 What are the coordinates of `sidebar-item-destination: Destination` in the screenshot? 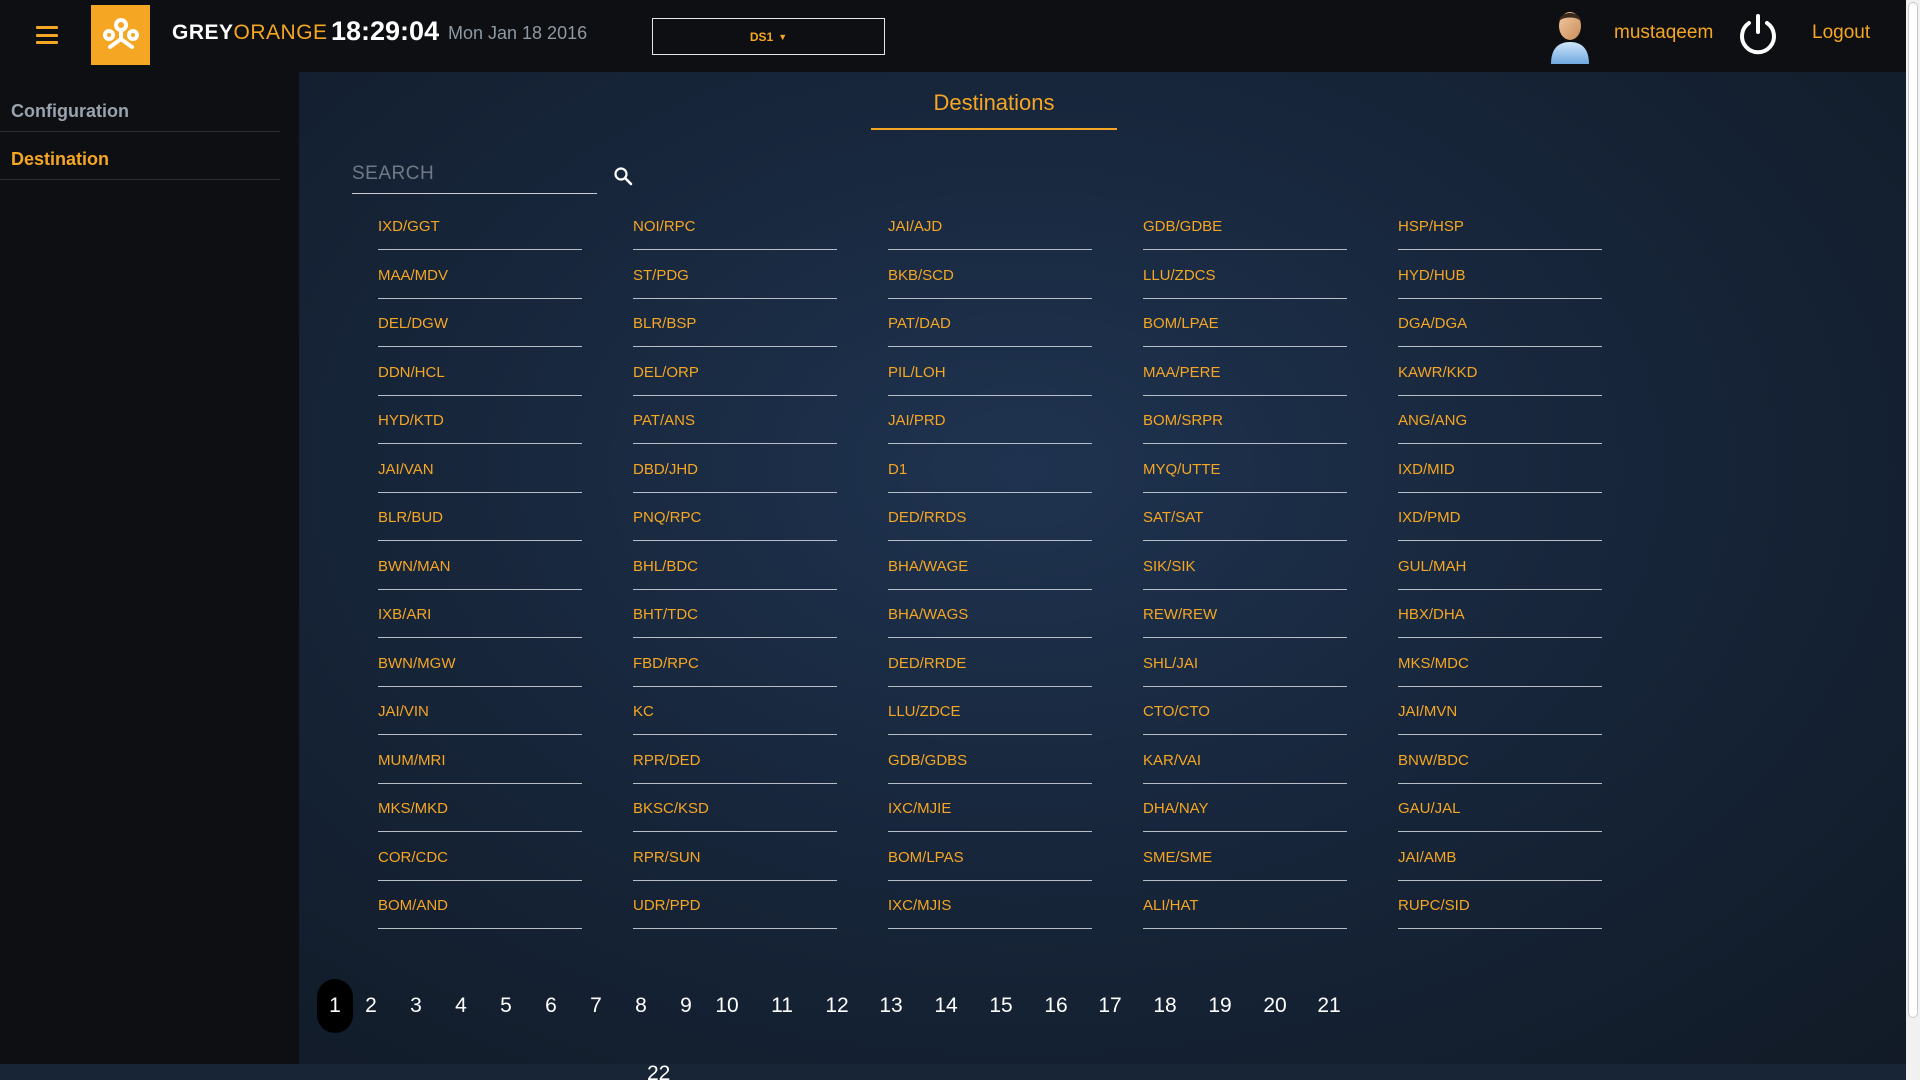 It's located at (140, 156).